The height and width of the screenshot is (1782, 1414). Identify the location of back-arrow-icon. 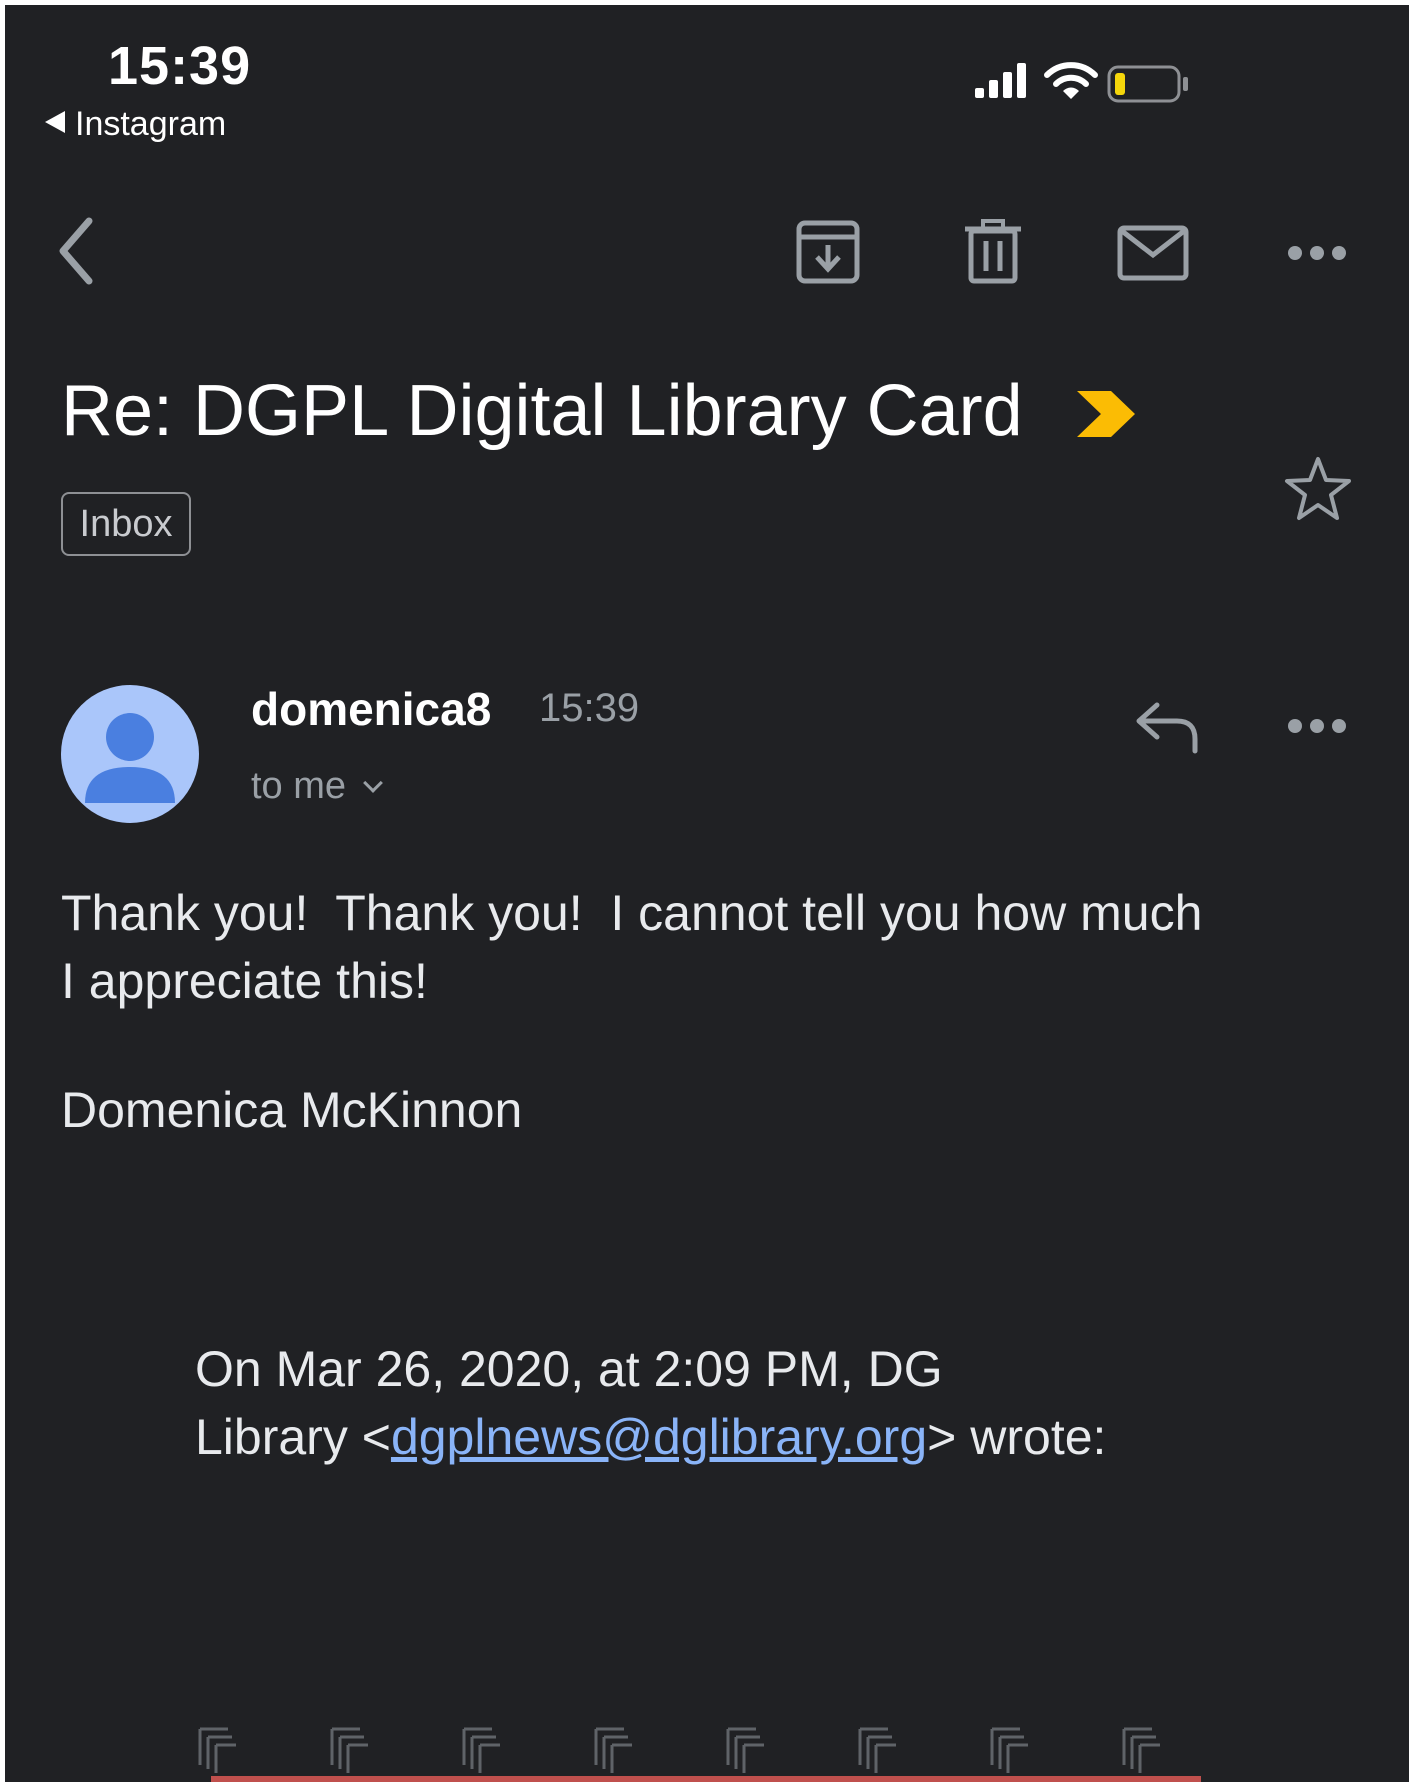
(77, 251).